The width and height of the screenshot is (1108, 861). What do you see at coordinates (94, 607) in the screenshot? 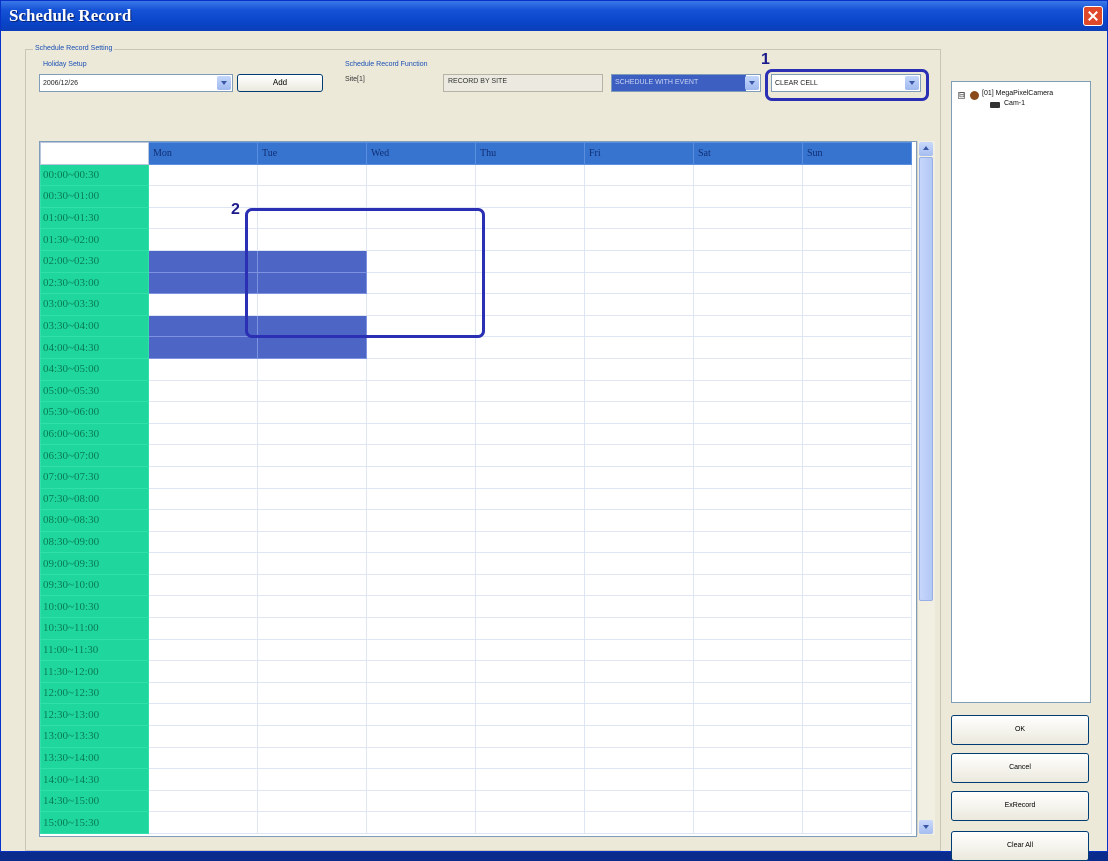
I see `time-slot-label: 10:00~10:30` at bounding box center [94, 607].